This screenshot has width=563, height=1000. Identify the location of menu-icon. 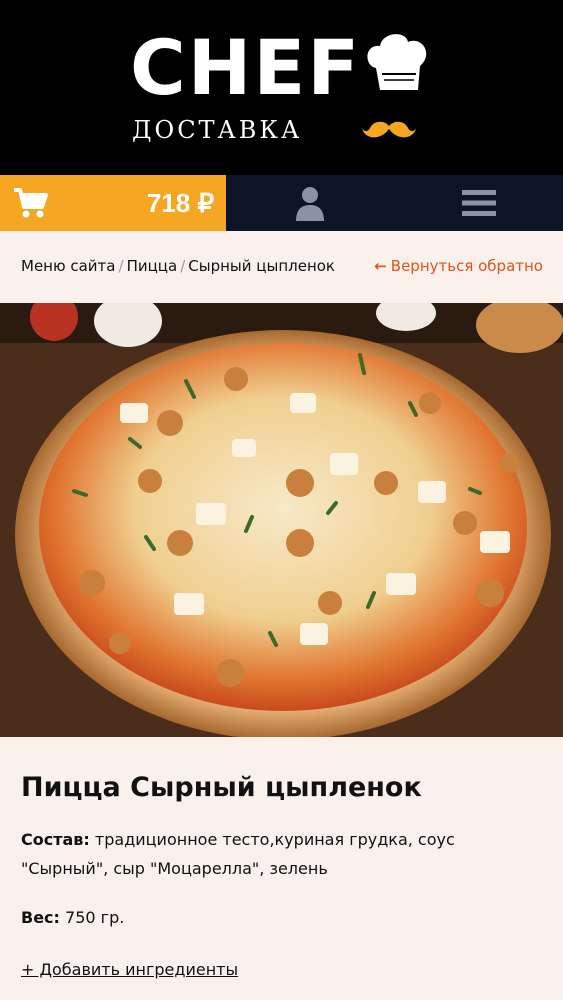
(478, 203).